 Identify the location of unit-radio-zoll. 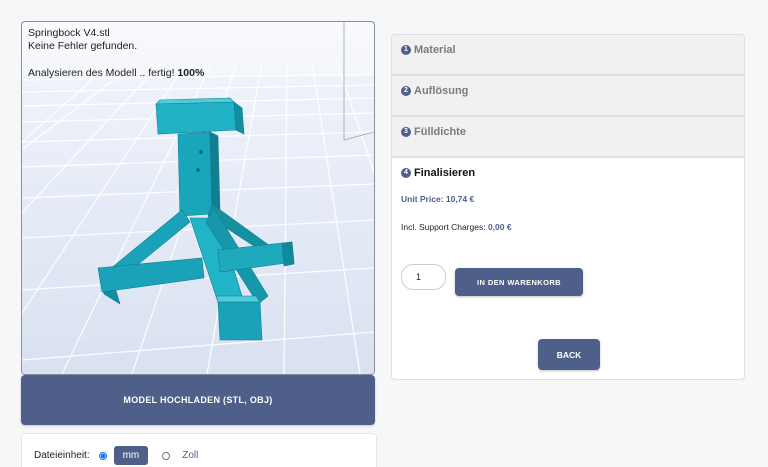
(166, 455).